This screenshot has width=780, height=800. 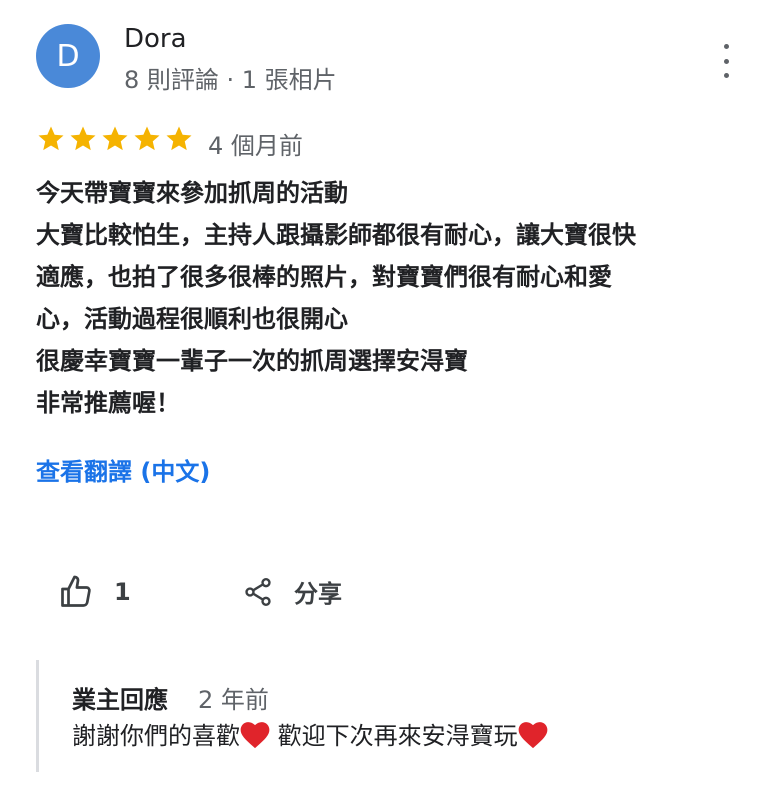 What do you see at coordinates (155, 39) in the screenshot?
I see `author-name: Dora` at bounding box center [155, 39].